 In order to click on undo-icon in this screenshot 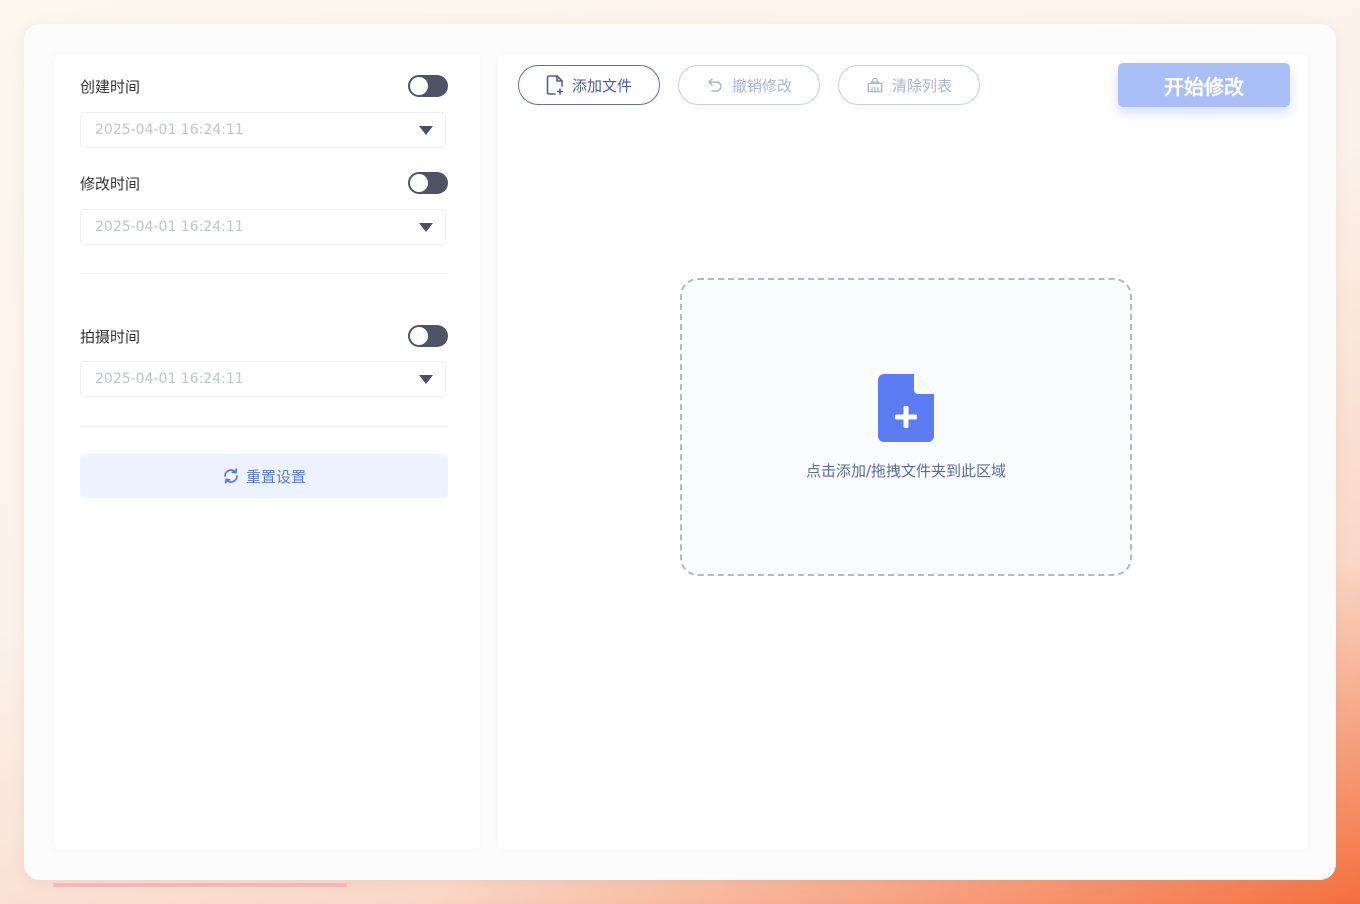, I will do `click(715, 85)`.